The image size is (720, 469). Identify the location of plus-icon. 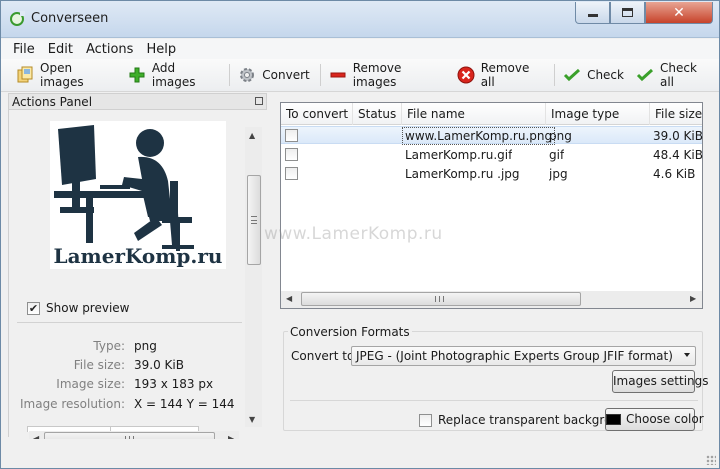
(137, 75).